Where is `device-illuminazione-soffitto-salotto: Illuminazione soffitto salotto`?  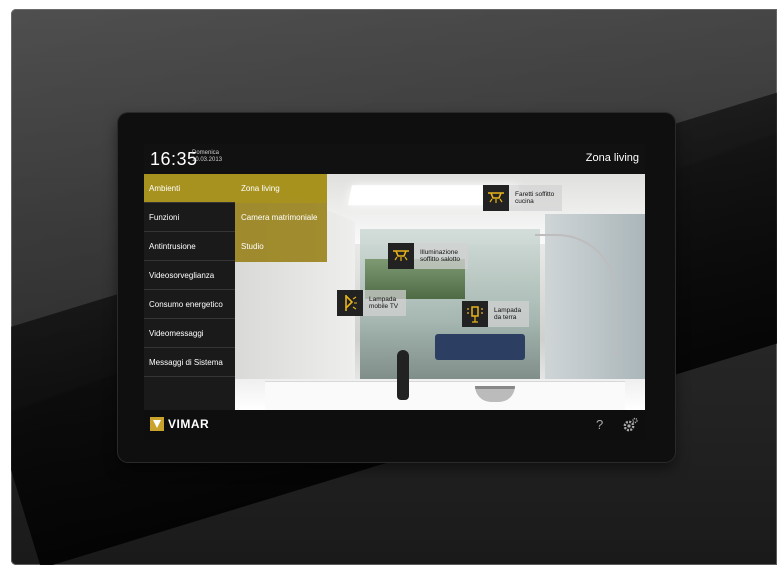
device-illuminazione-soffitto-salotto: Illuminazione soffitto salotto is located at coordinates (428, 256).